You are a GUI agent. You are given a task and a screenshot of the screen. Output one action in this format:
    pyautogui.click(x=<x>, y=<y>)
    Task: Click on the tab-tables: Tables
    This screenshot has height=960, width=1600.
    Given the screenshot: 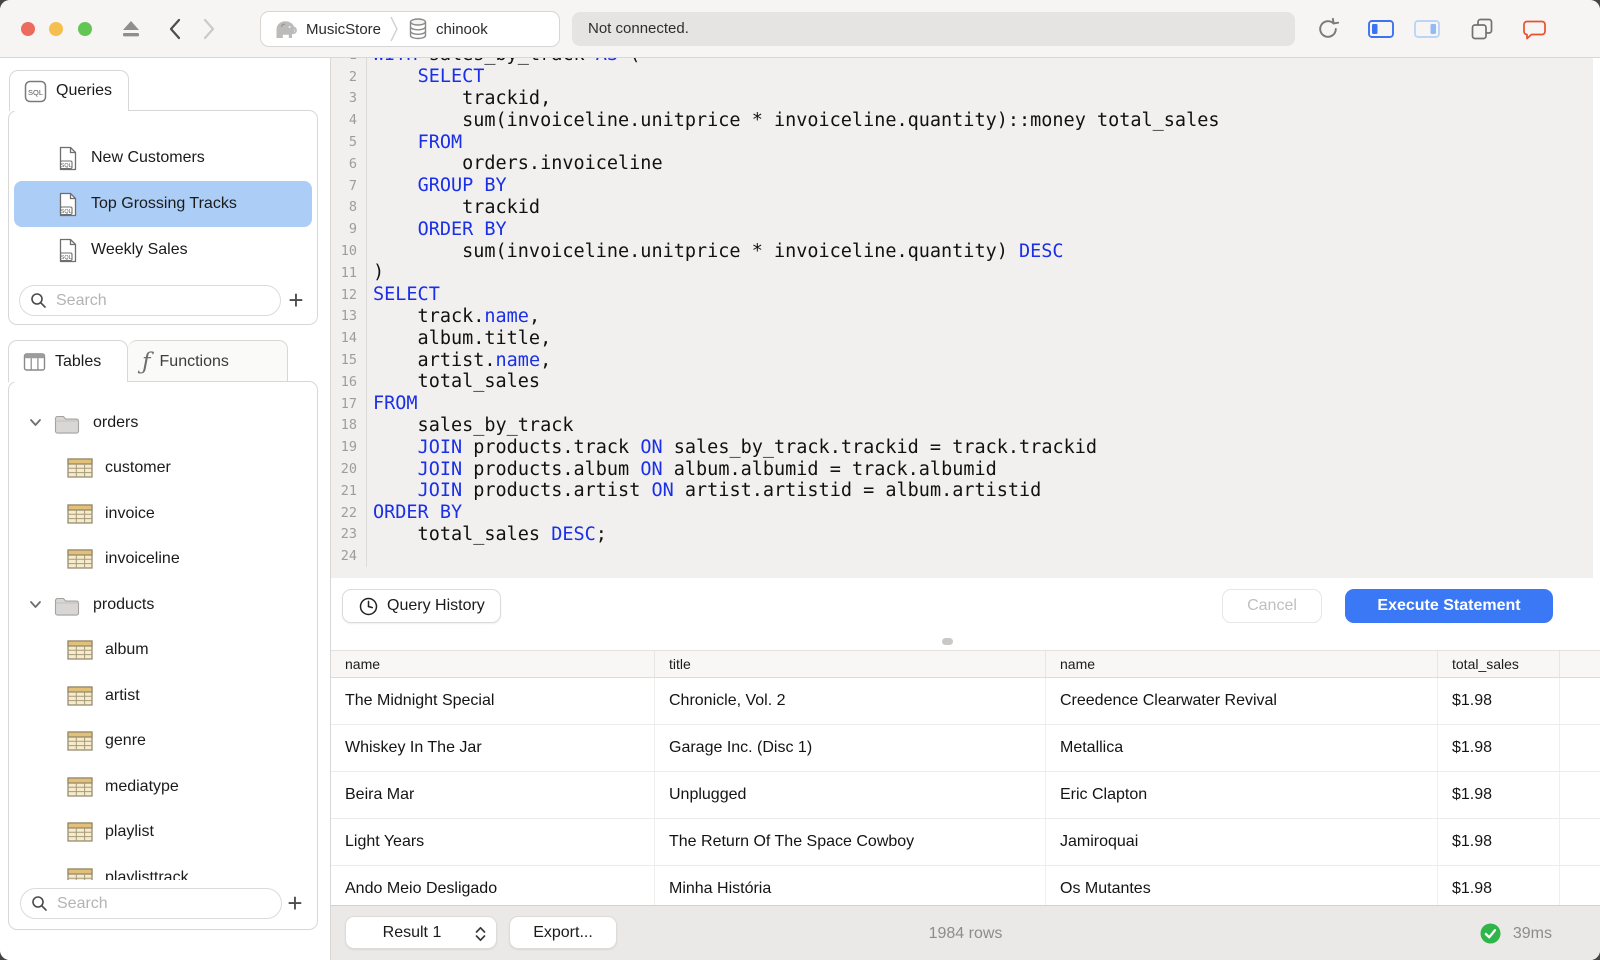 What is the action you would take?
    pyautogui.click(x=68, y=361)
    